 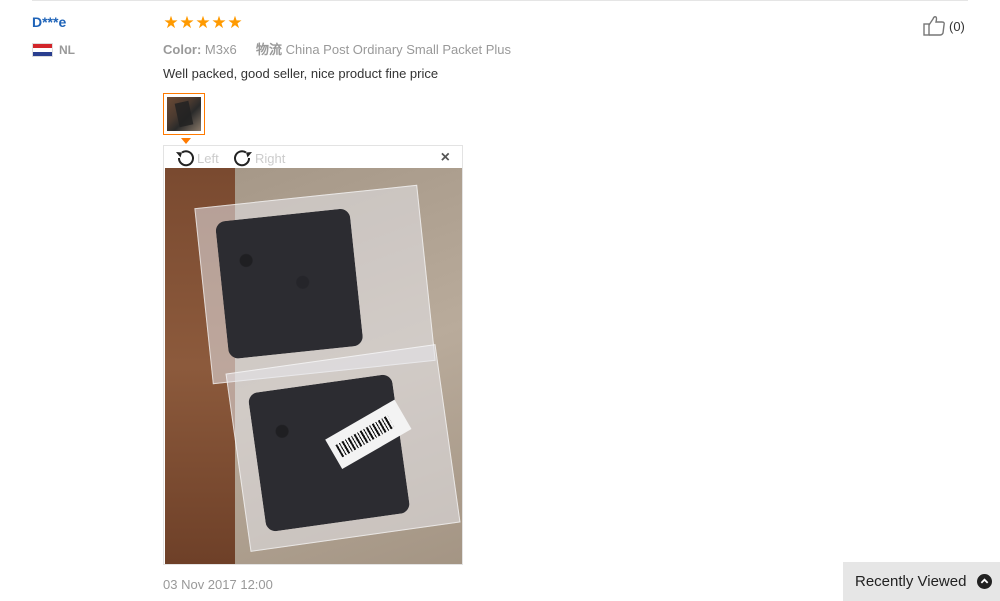 What do you see at coordinates (270, 158) in the screenshot?
I see `rotate-right-label: Right` at bounding box center [270, 158].